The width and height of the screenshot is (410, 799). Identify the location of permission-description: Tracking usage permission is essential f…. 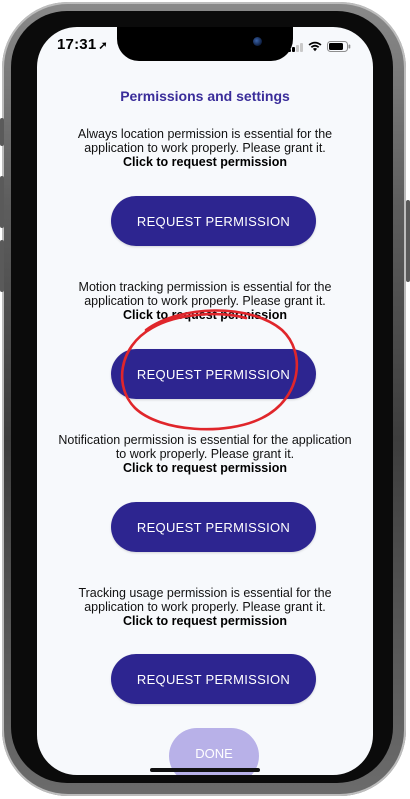
(205, 600).